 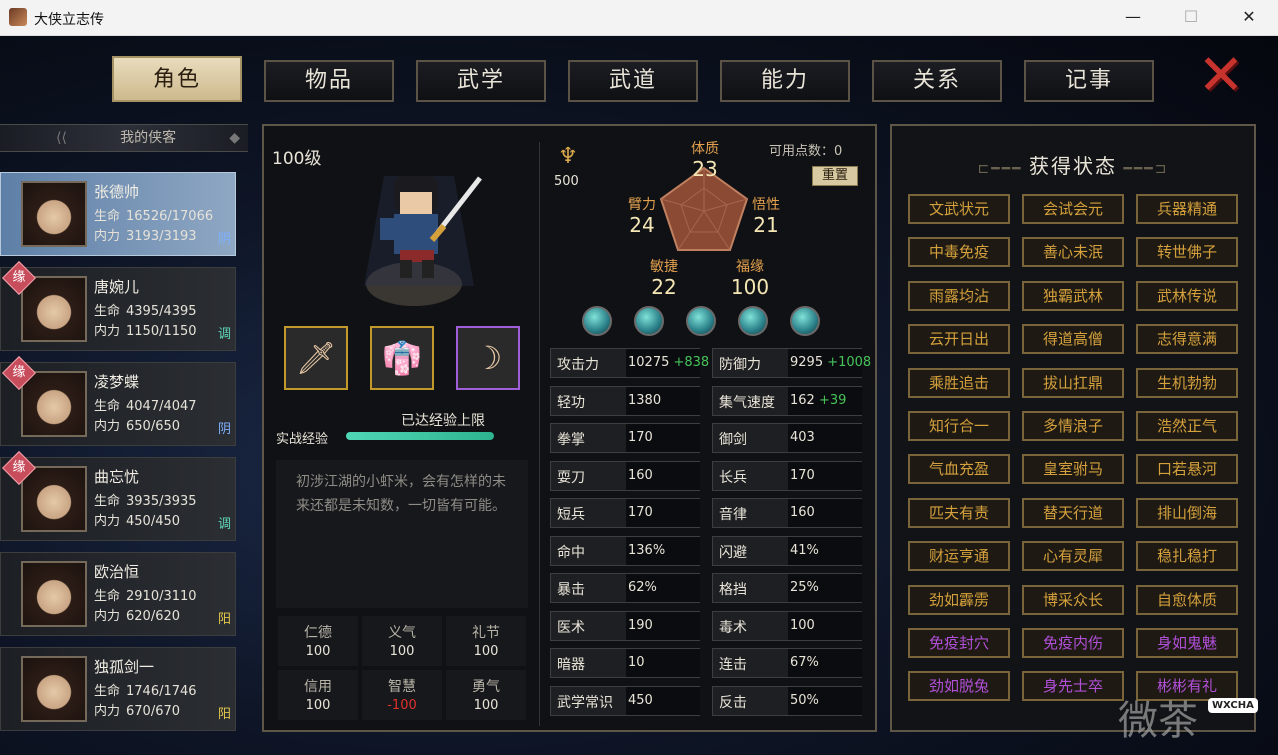 What do you see at coordinates (1187, 426) in the screenshot?
I see `status-badge: 浩然正气` at bounding box center [1187, 426].